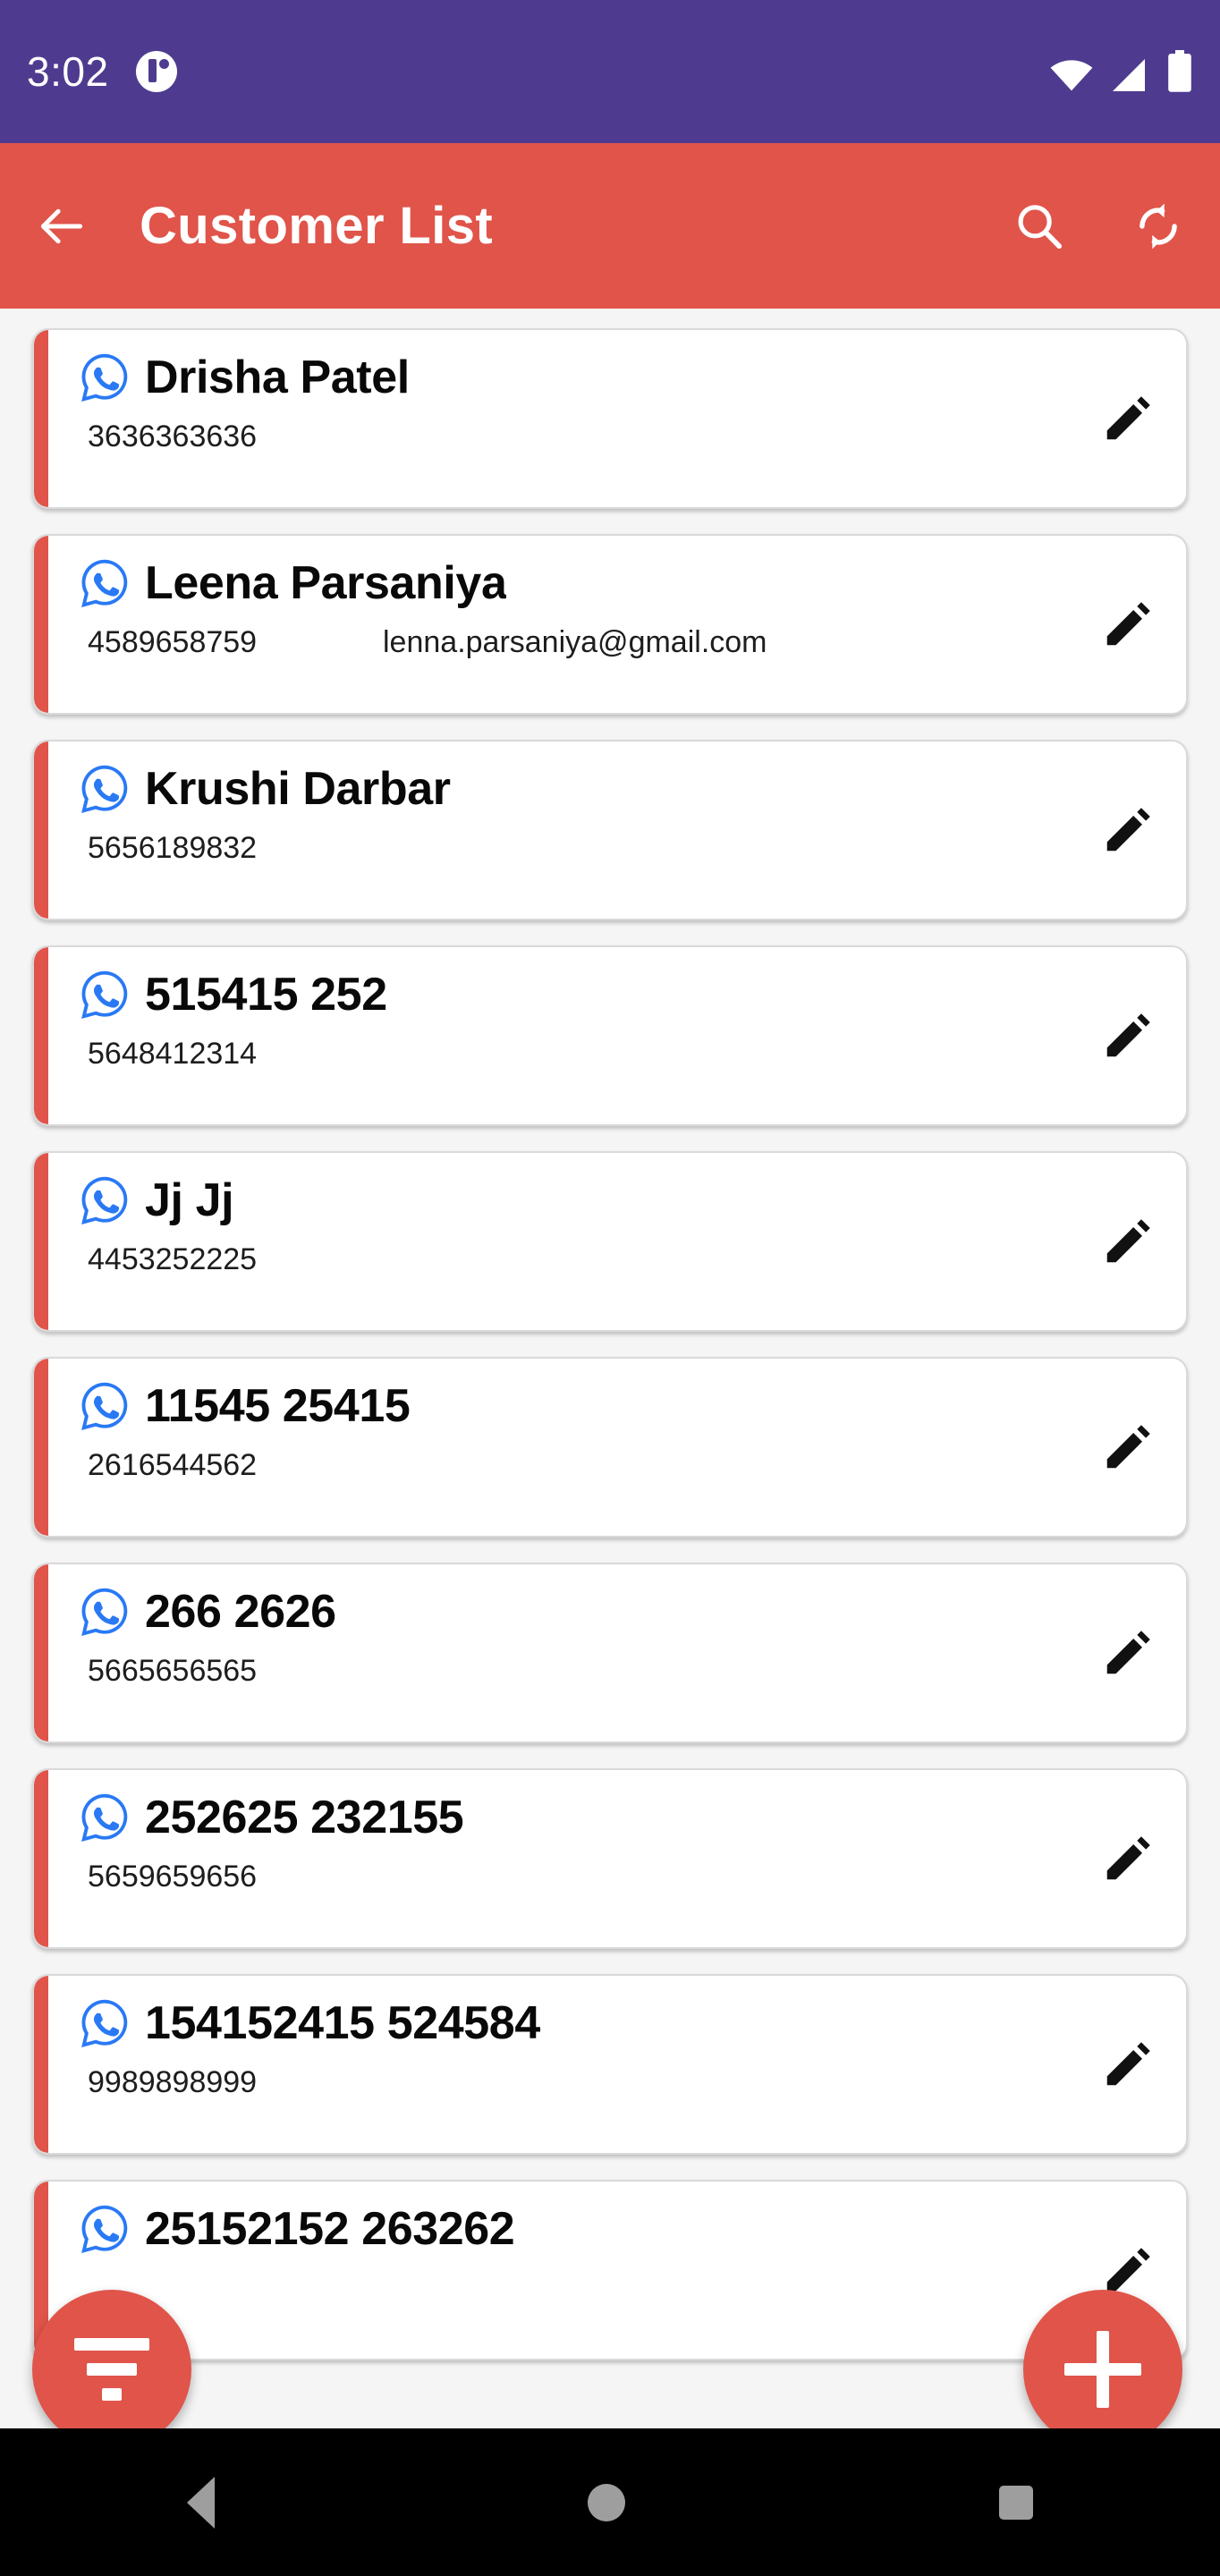 This screenshot has width=1220, height=2576. Describe the element at coordinates (610, 226) in the screenshot. I see `app-bar: Customer List` at that location.